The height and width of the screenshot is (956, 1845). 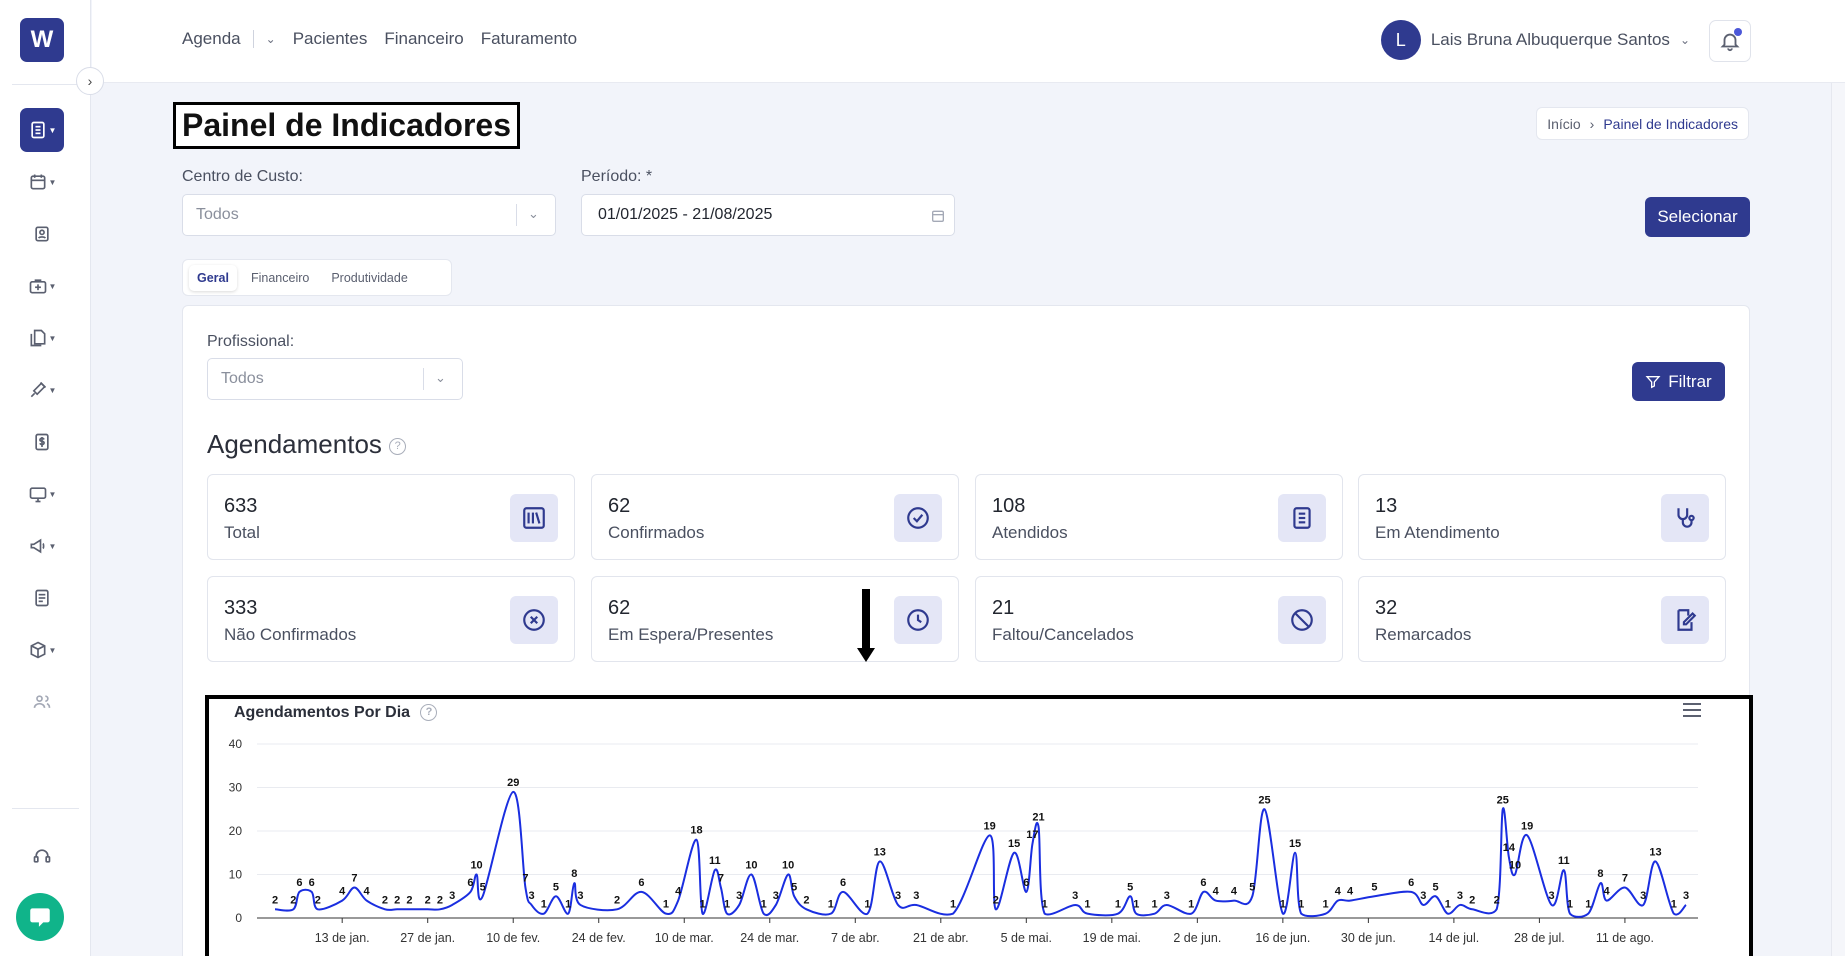 What do you see at coordinates (42, 442) in the screenshot?
I see `sidebar-item-finance` at bounding box center [42, 442].